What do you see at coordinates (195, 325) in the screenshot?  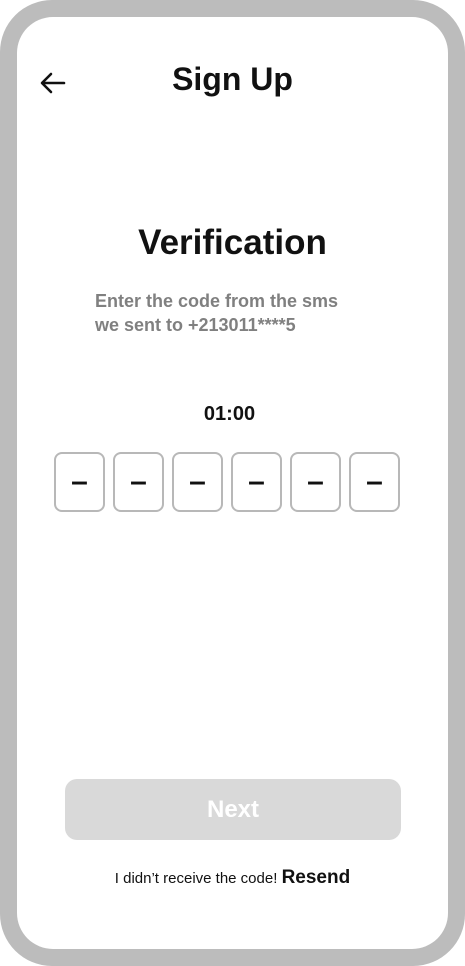 I see `instructions-line-2: we sent to +213011****5` at bounding box center [195, 325].